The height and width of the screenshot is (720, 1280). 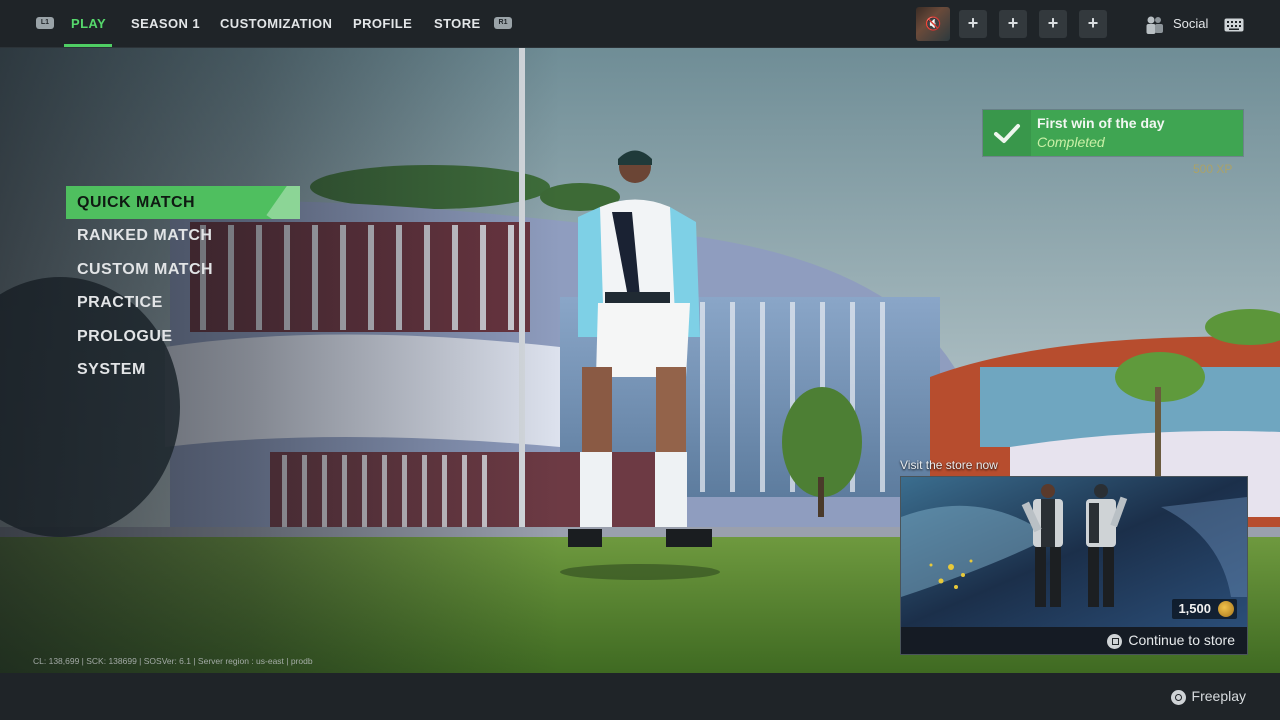 I want to click on menu-item-prologue: PROLOGUE, so click(x=183, y=336).